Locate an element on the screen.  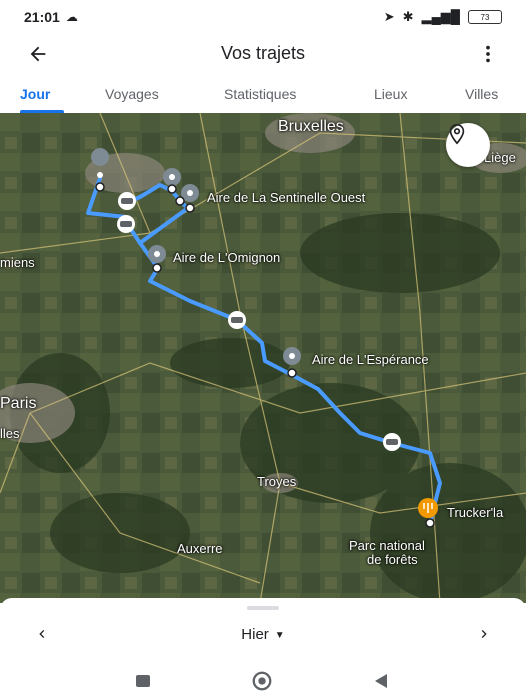
status-time: 21:01 is located at coordinates (42, 17).